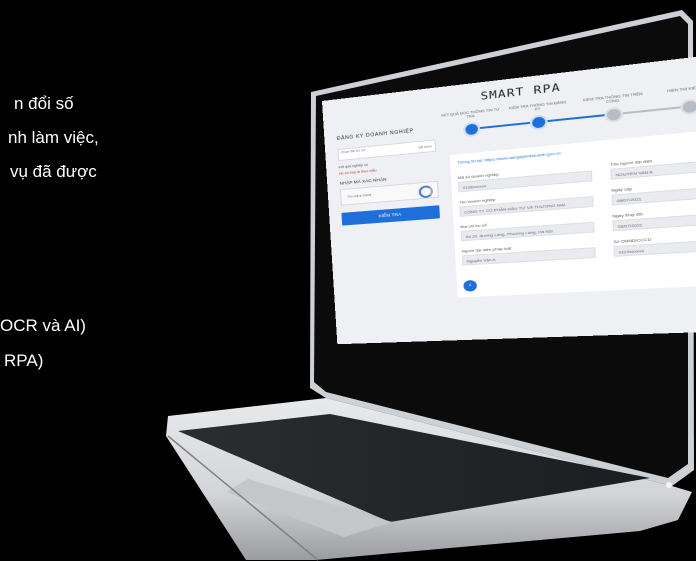 Image resolution: width=696 pixels, height=561 pixels. I want to click on step-2-dot, so click(538, 122).